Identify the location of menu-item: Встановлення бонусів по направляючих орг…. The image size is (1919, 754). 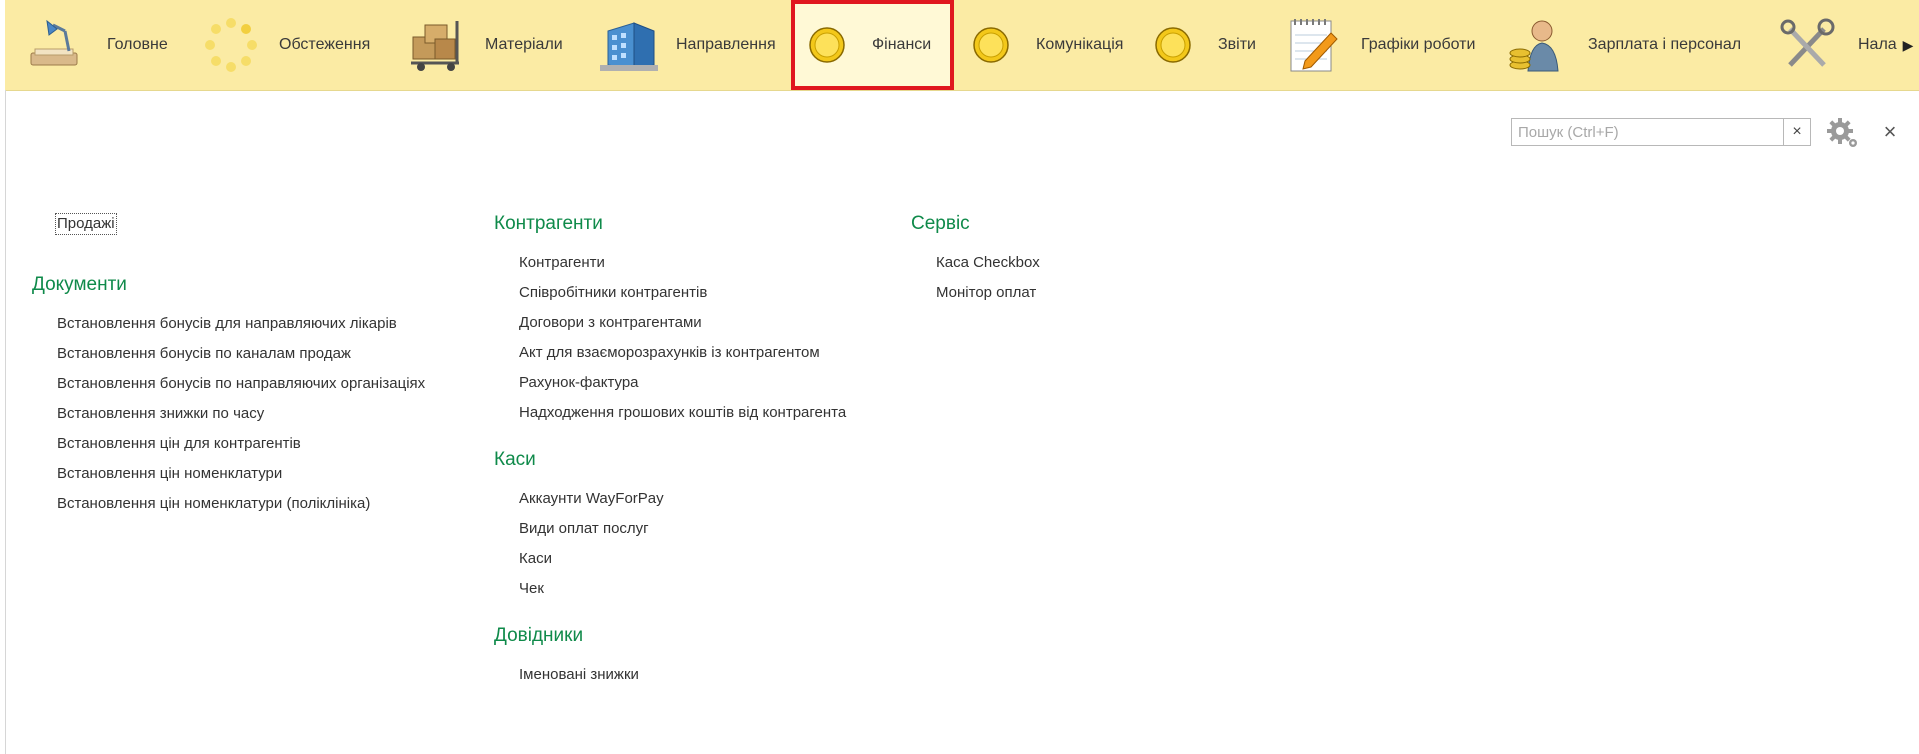
(228, 384).